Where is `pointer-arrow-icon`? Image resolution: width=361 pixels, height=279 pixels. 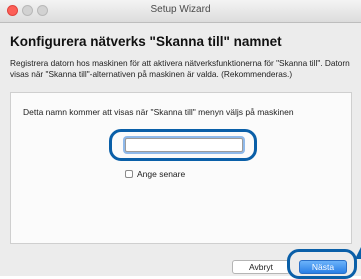 pointer-arrow-icon is located at coordinates (358, 253).